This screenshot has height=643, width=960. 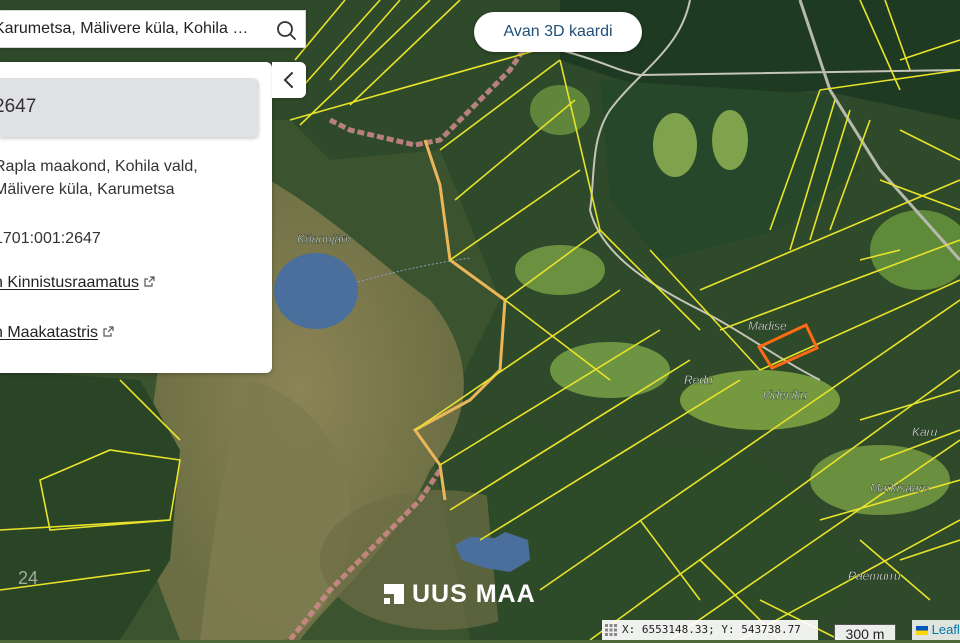 What do you see at coordinates (474, 594) in the screenshot?
I see `watermark-text: UUS MAA` at bounding box center [474, 594].